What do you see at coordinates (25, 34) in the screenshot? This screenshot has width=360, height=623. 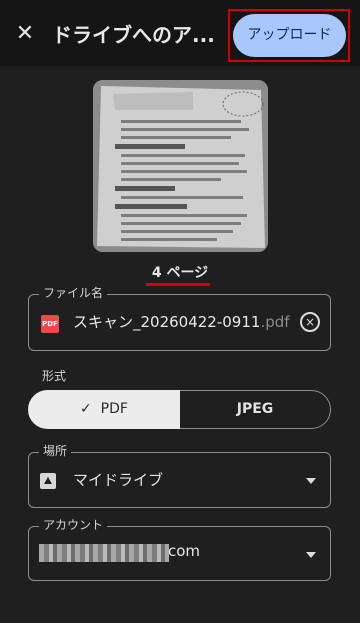 I see `close-icon: ✕` at bounding box center [25, 34].